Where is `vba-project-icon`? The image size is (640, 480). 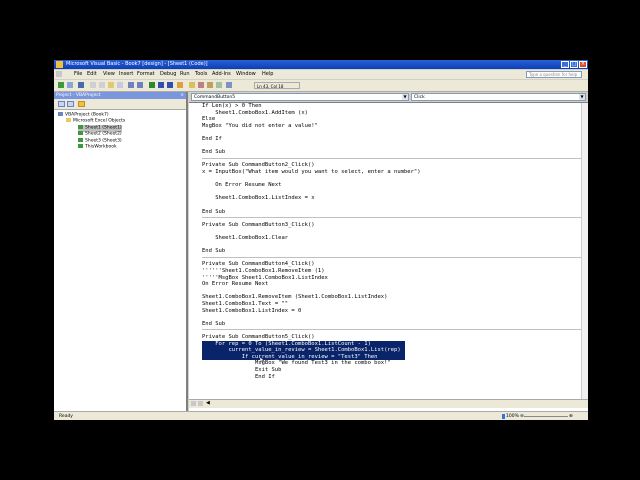
vba-project-icon is located at coordinates (60, 114).